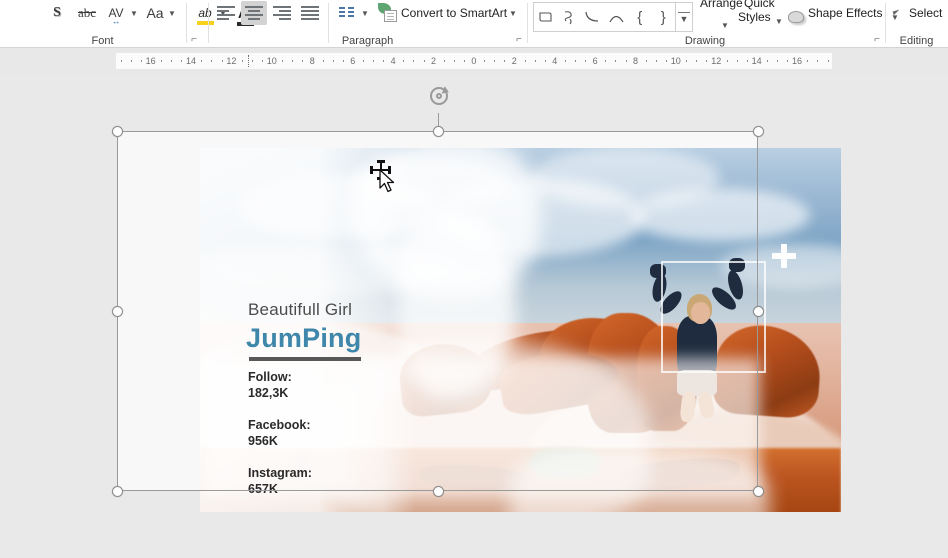 This screenshot has width=948, height=558. What do you see at coordinates (353, 61) in the screenshot?
I see `ruler-tick-left-6: 6` at bounding box center [353, 61].